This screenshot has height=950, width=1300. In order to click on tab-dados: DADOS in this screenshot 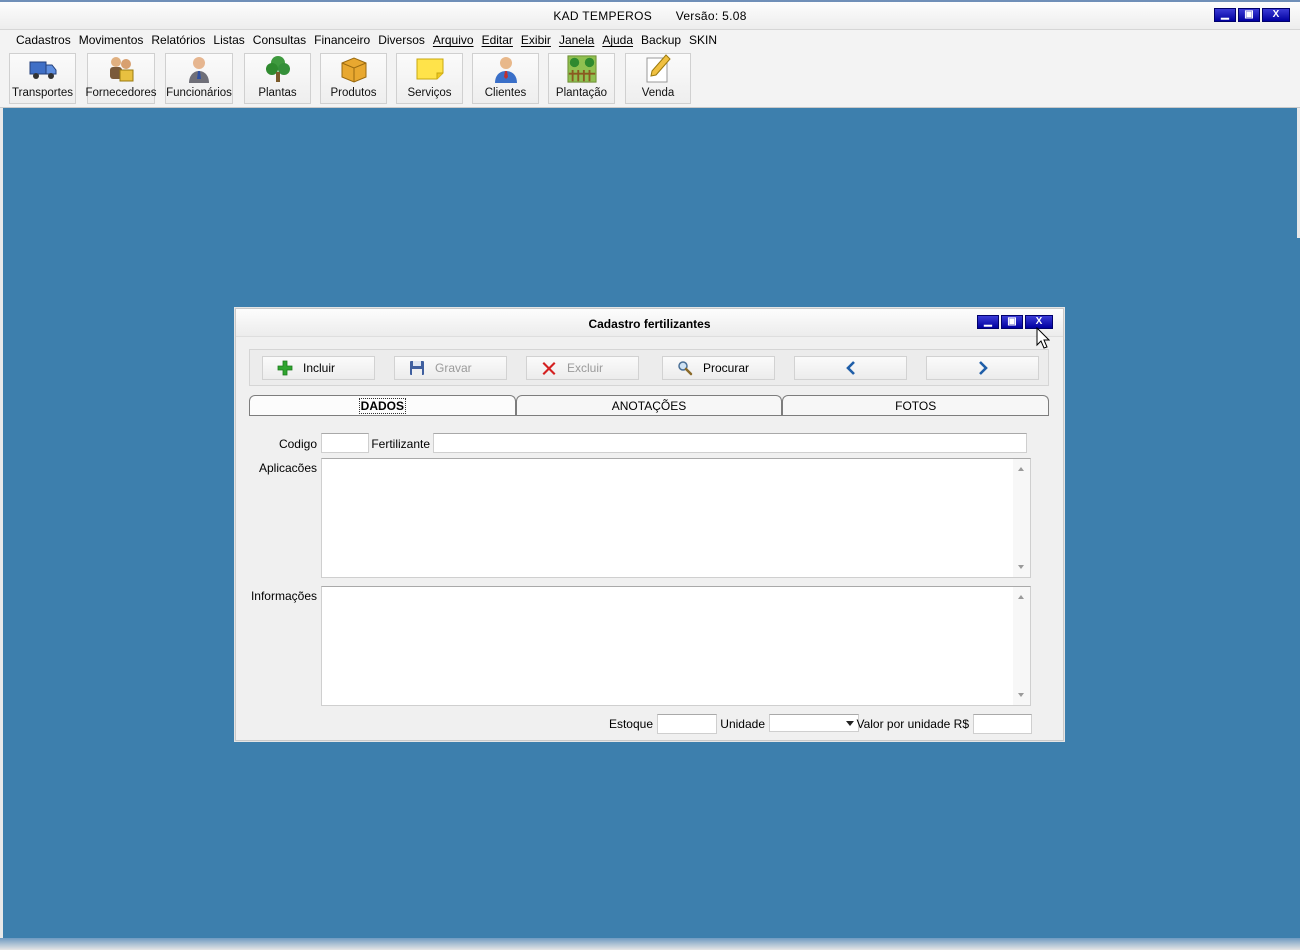, I will do `click(382, 405)`.